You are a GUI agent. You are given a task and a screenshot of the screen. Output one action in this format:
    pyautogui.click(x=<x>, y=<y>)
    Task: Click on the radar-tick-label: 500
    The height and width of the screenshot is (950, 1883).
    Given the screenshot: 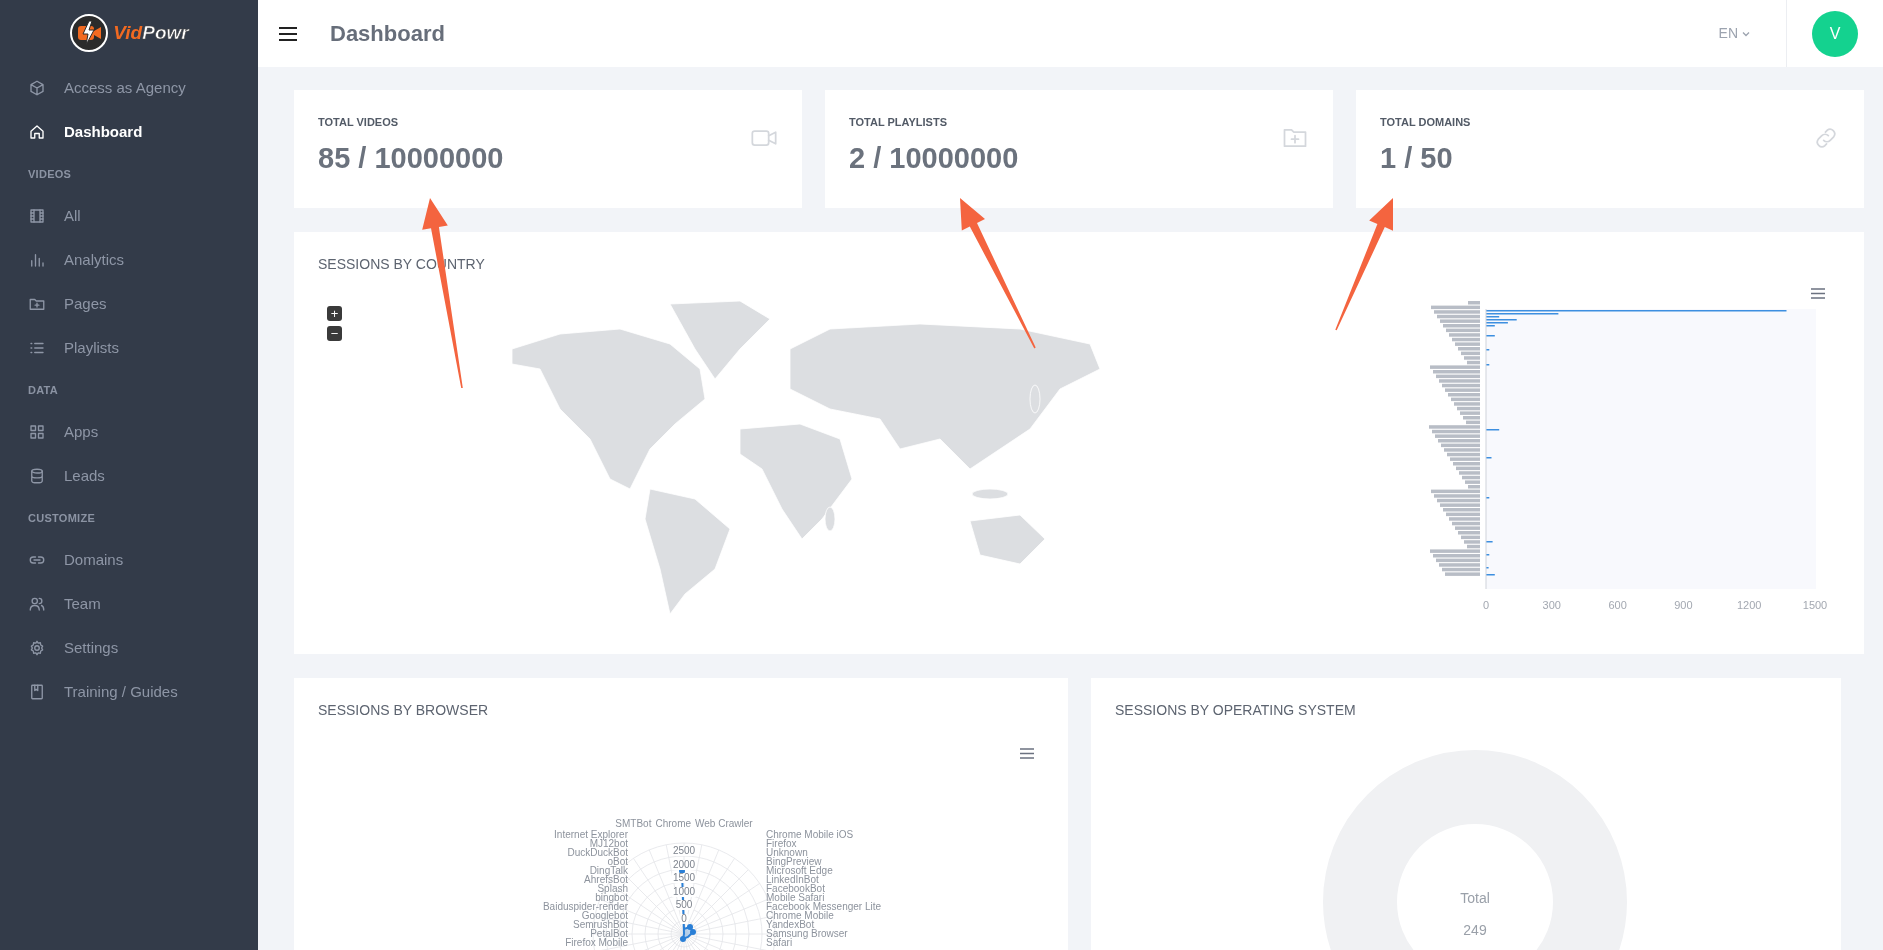 What is the action you would take?
    pyautogui.click(x=684, y=905)
    